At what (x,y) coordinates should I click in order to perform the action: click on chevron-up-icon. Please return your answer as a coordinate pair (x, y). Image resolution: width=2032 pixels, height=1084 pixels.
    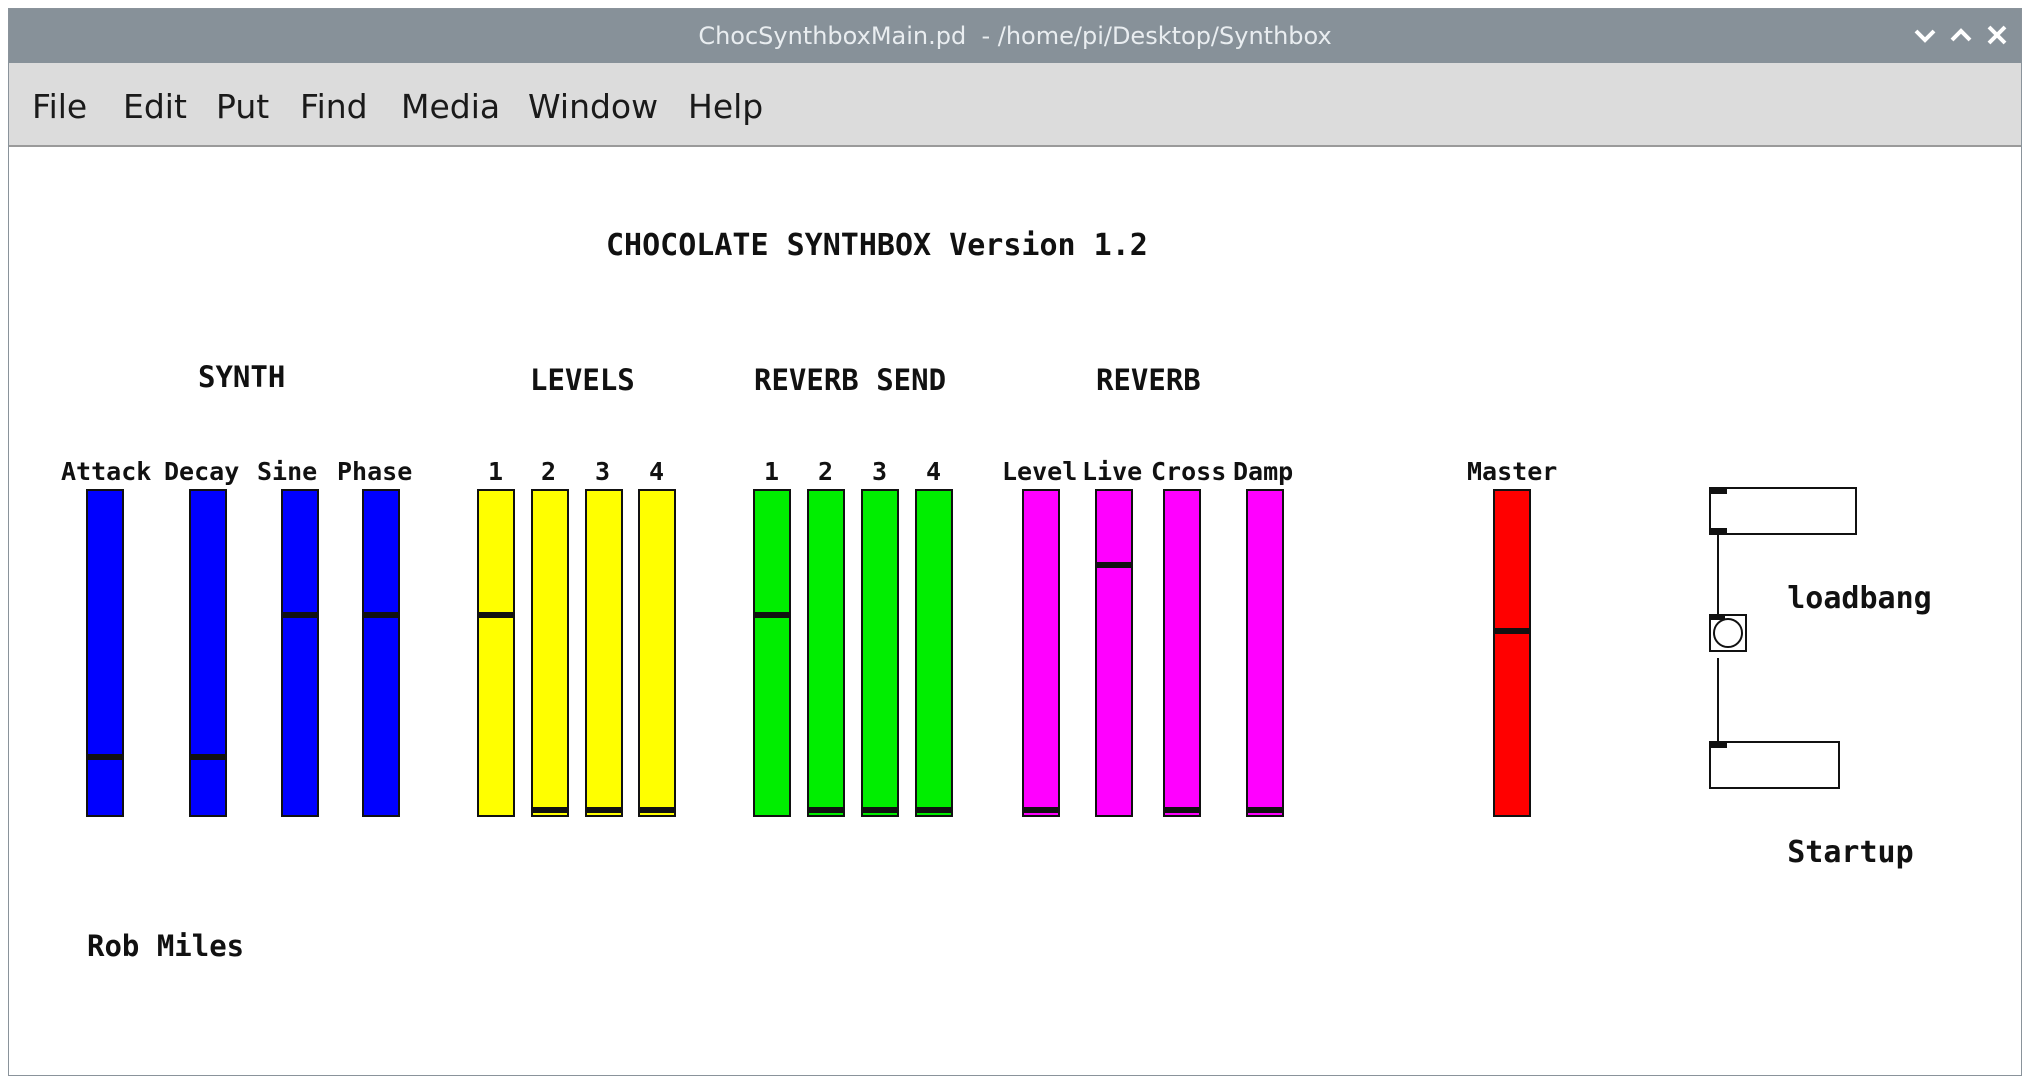
    Looking at the image, I should click on (1961, 35).